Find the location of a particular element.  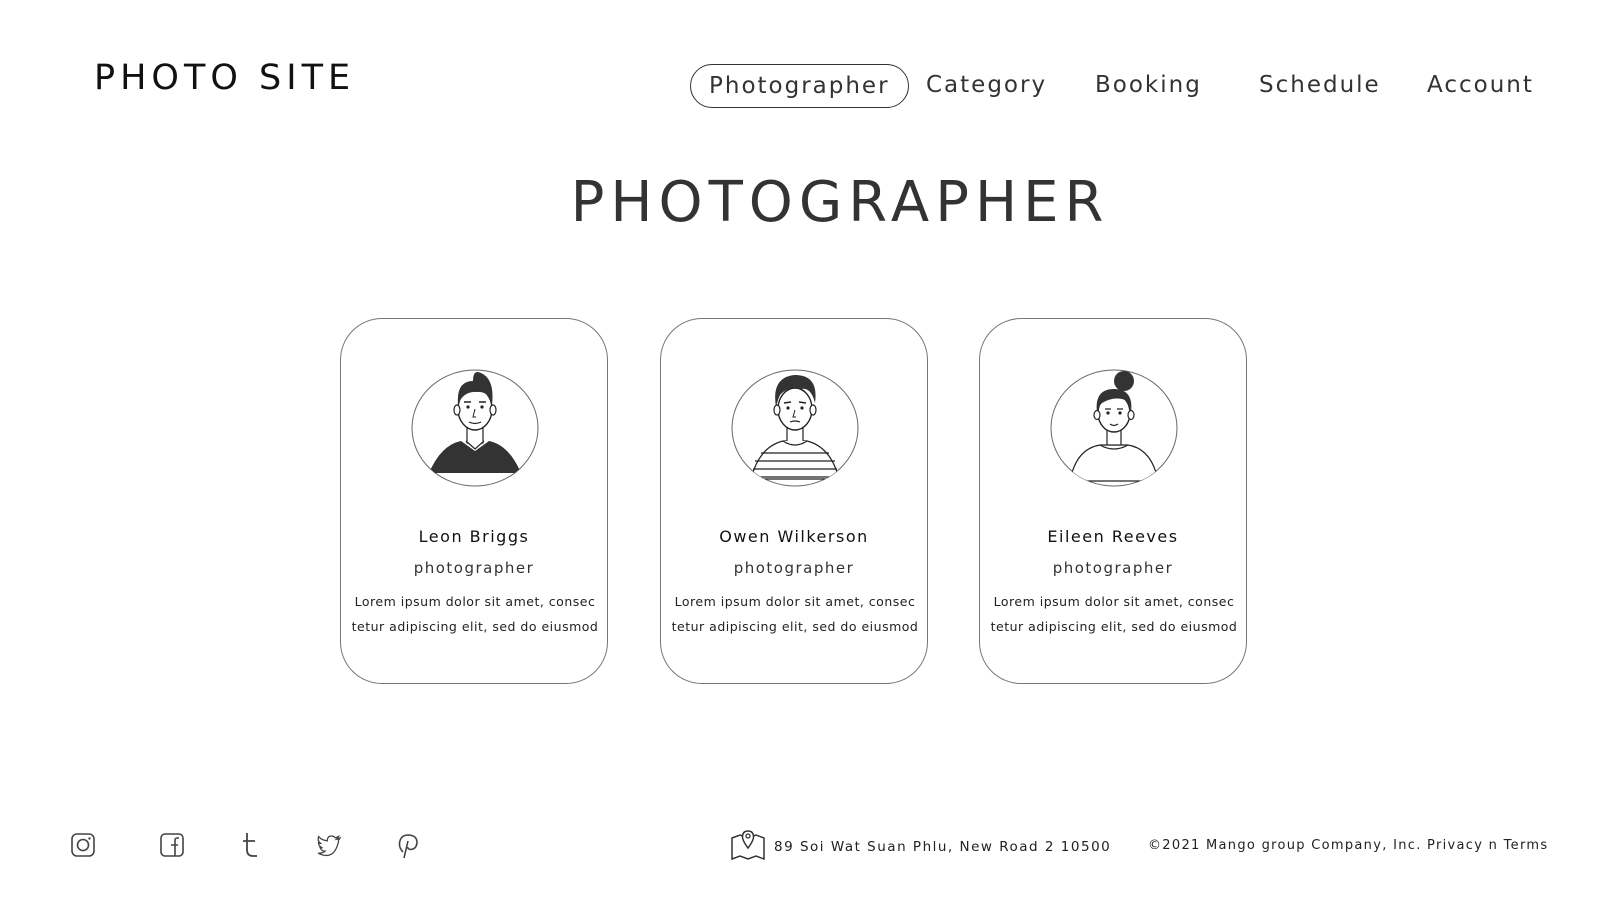

man-dark-shirt-avatar-icon is located at coordinates (475, 428).